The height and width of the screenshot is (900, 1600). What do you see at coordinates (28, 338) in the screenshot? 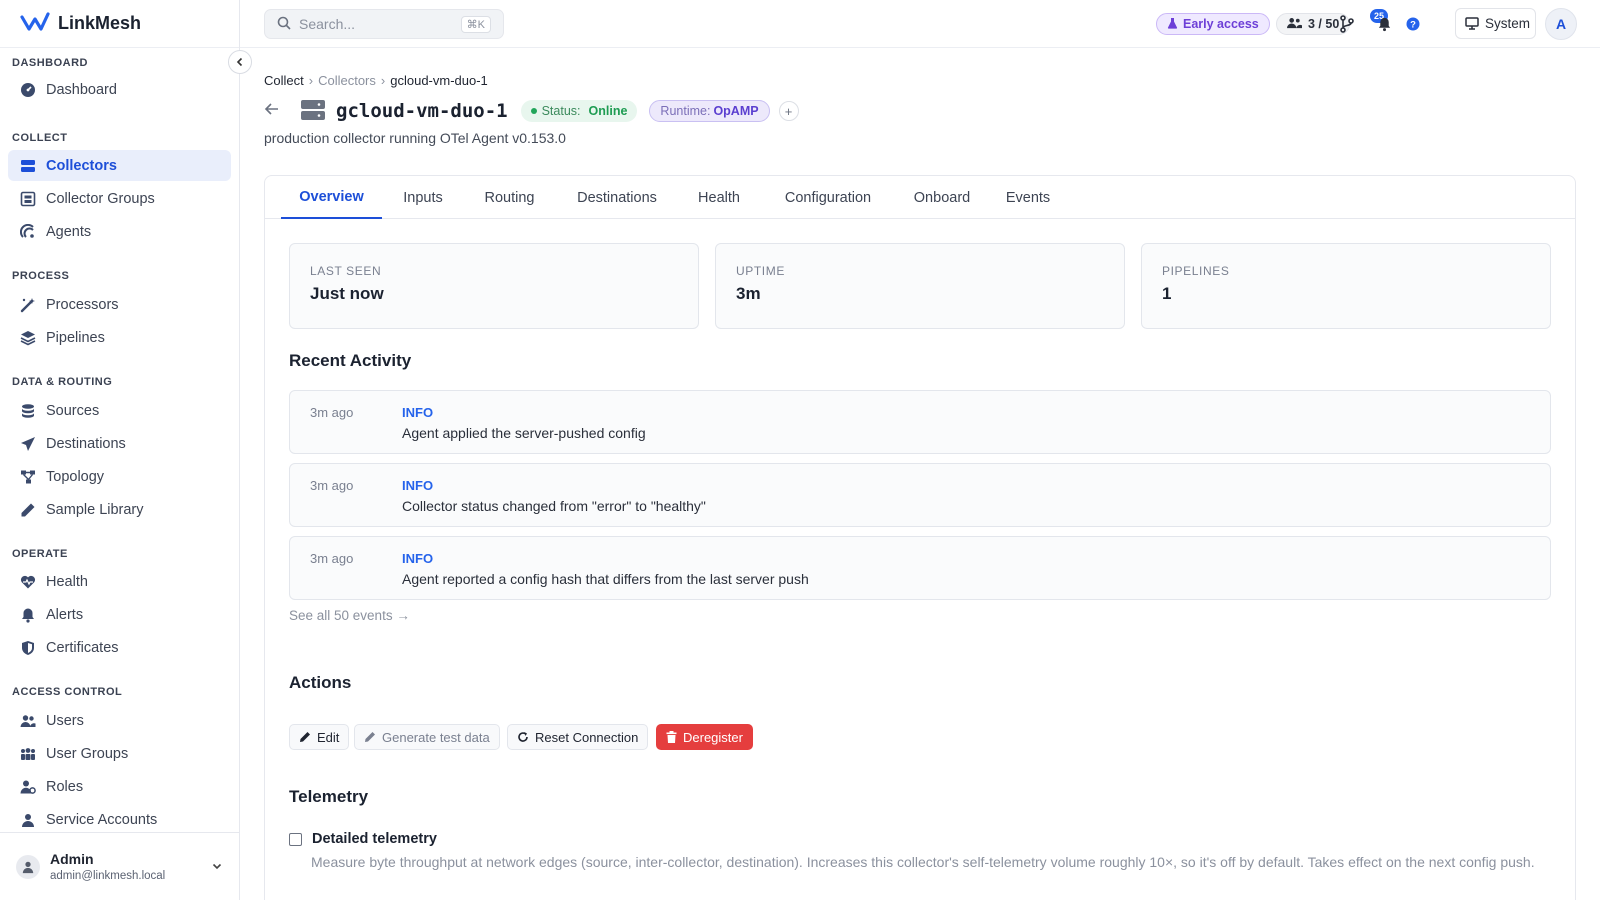
I see `pipelines-icon` at bounding box center [28, 338].